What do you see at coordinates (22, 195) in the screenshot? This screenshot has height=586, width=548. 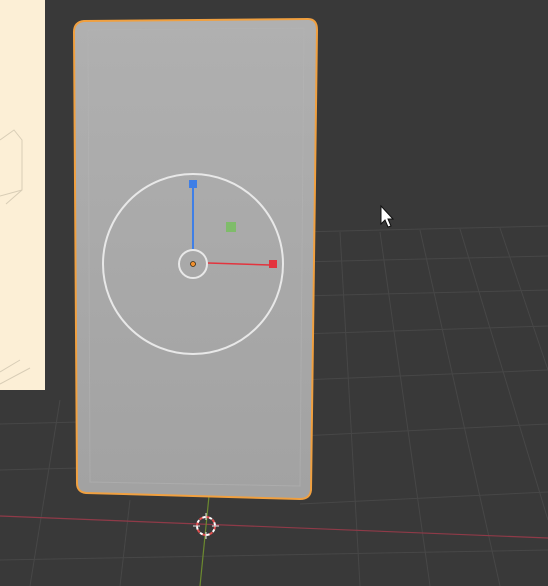 I see `reference-image-panel` at bounding box center [22, 195].